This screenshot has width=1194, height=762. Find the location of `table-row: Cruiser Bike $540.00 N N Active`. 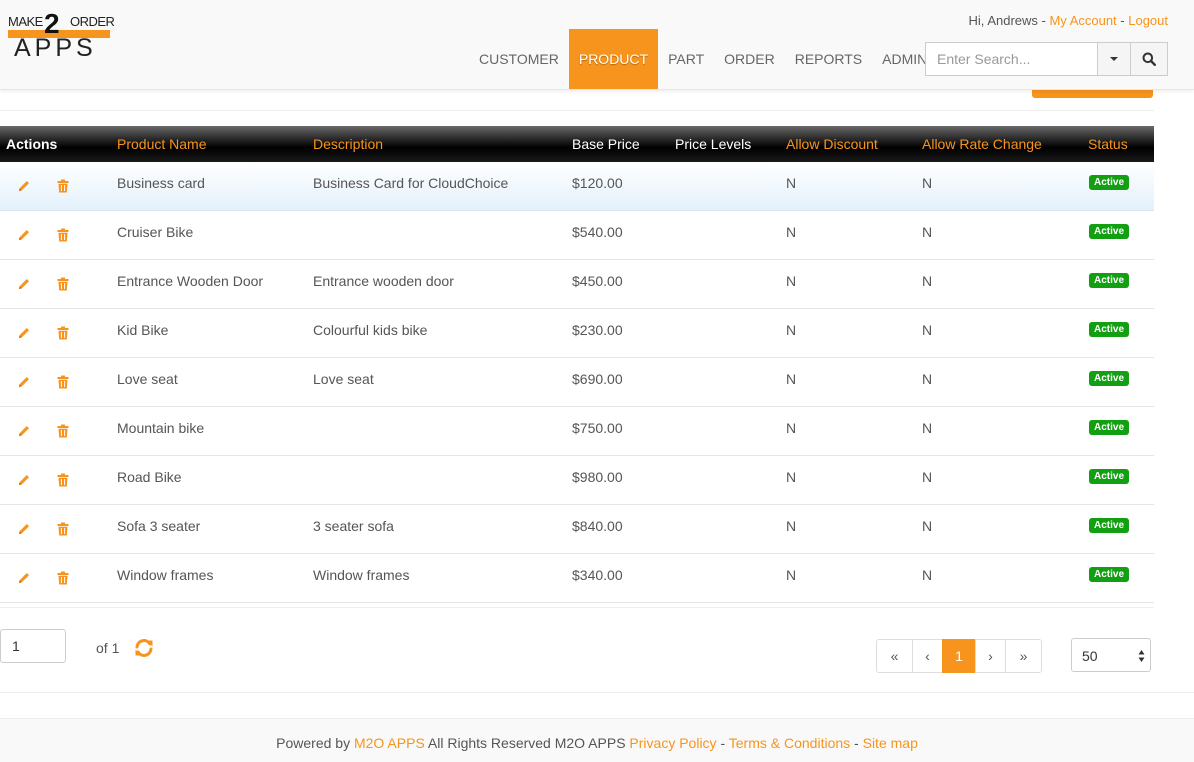

table-row: Cruiser Bike $540.00 N N Active is located at coordinates (577, 235).